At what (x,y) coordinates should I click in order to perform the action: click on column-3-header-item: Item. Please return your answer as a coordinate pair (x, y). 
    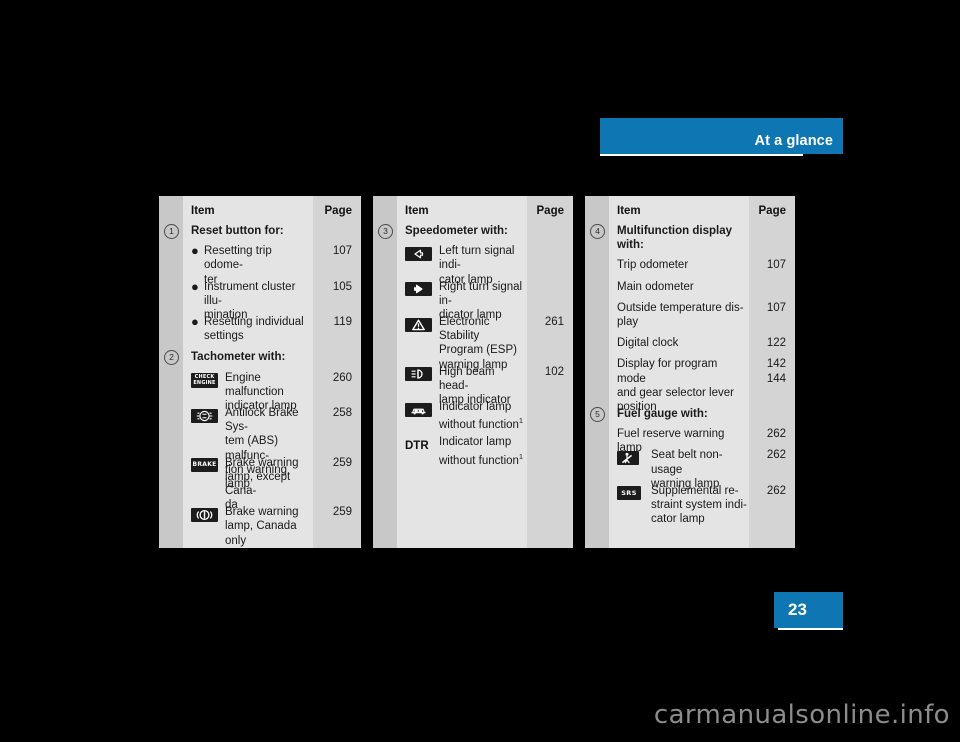
    Looking at the image, I should click on (629, 211).